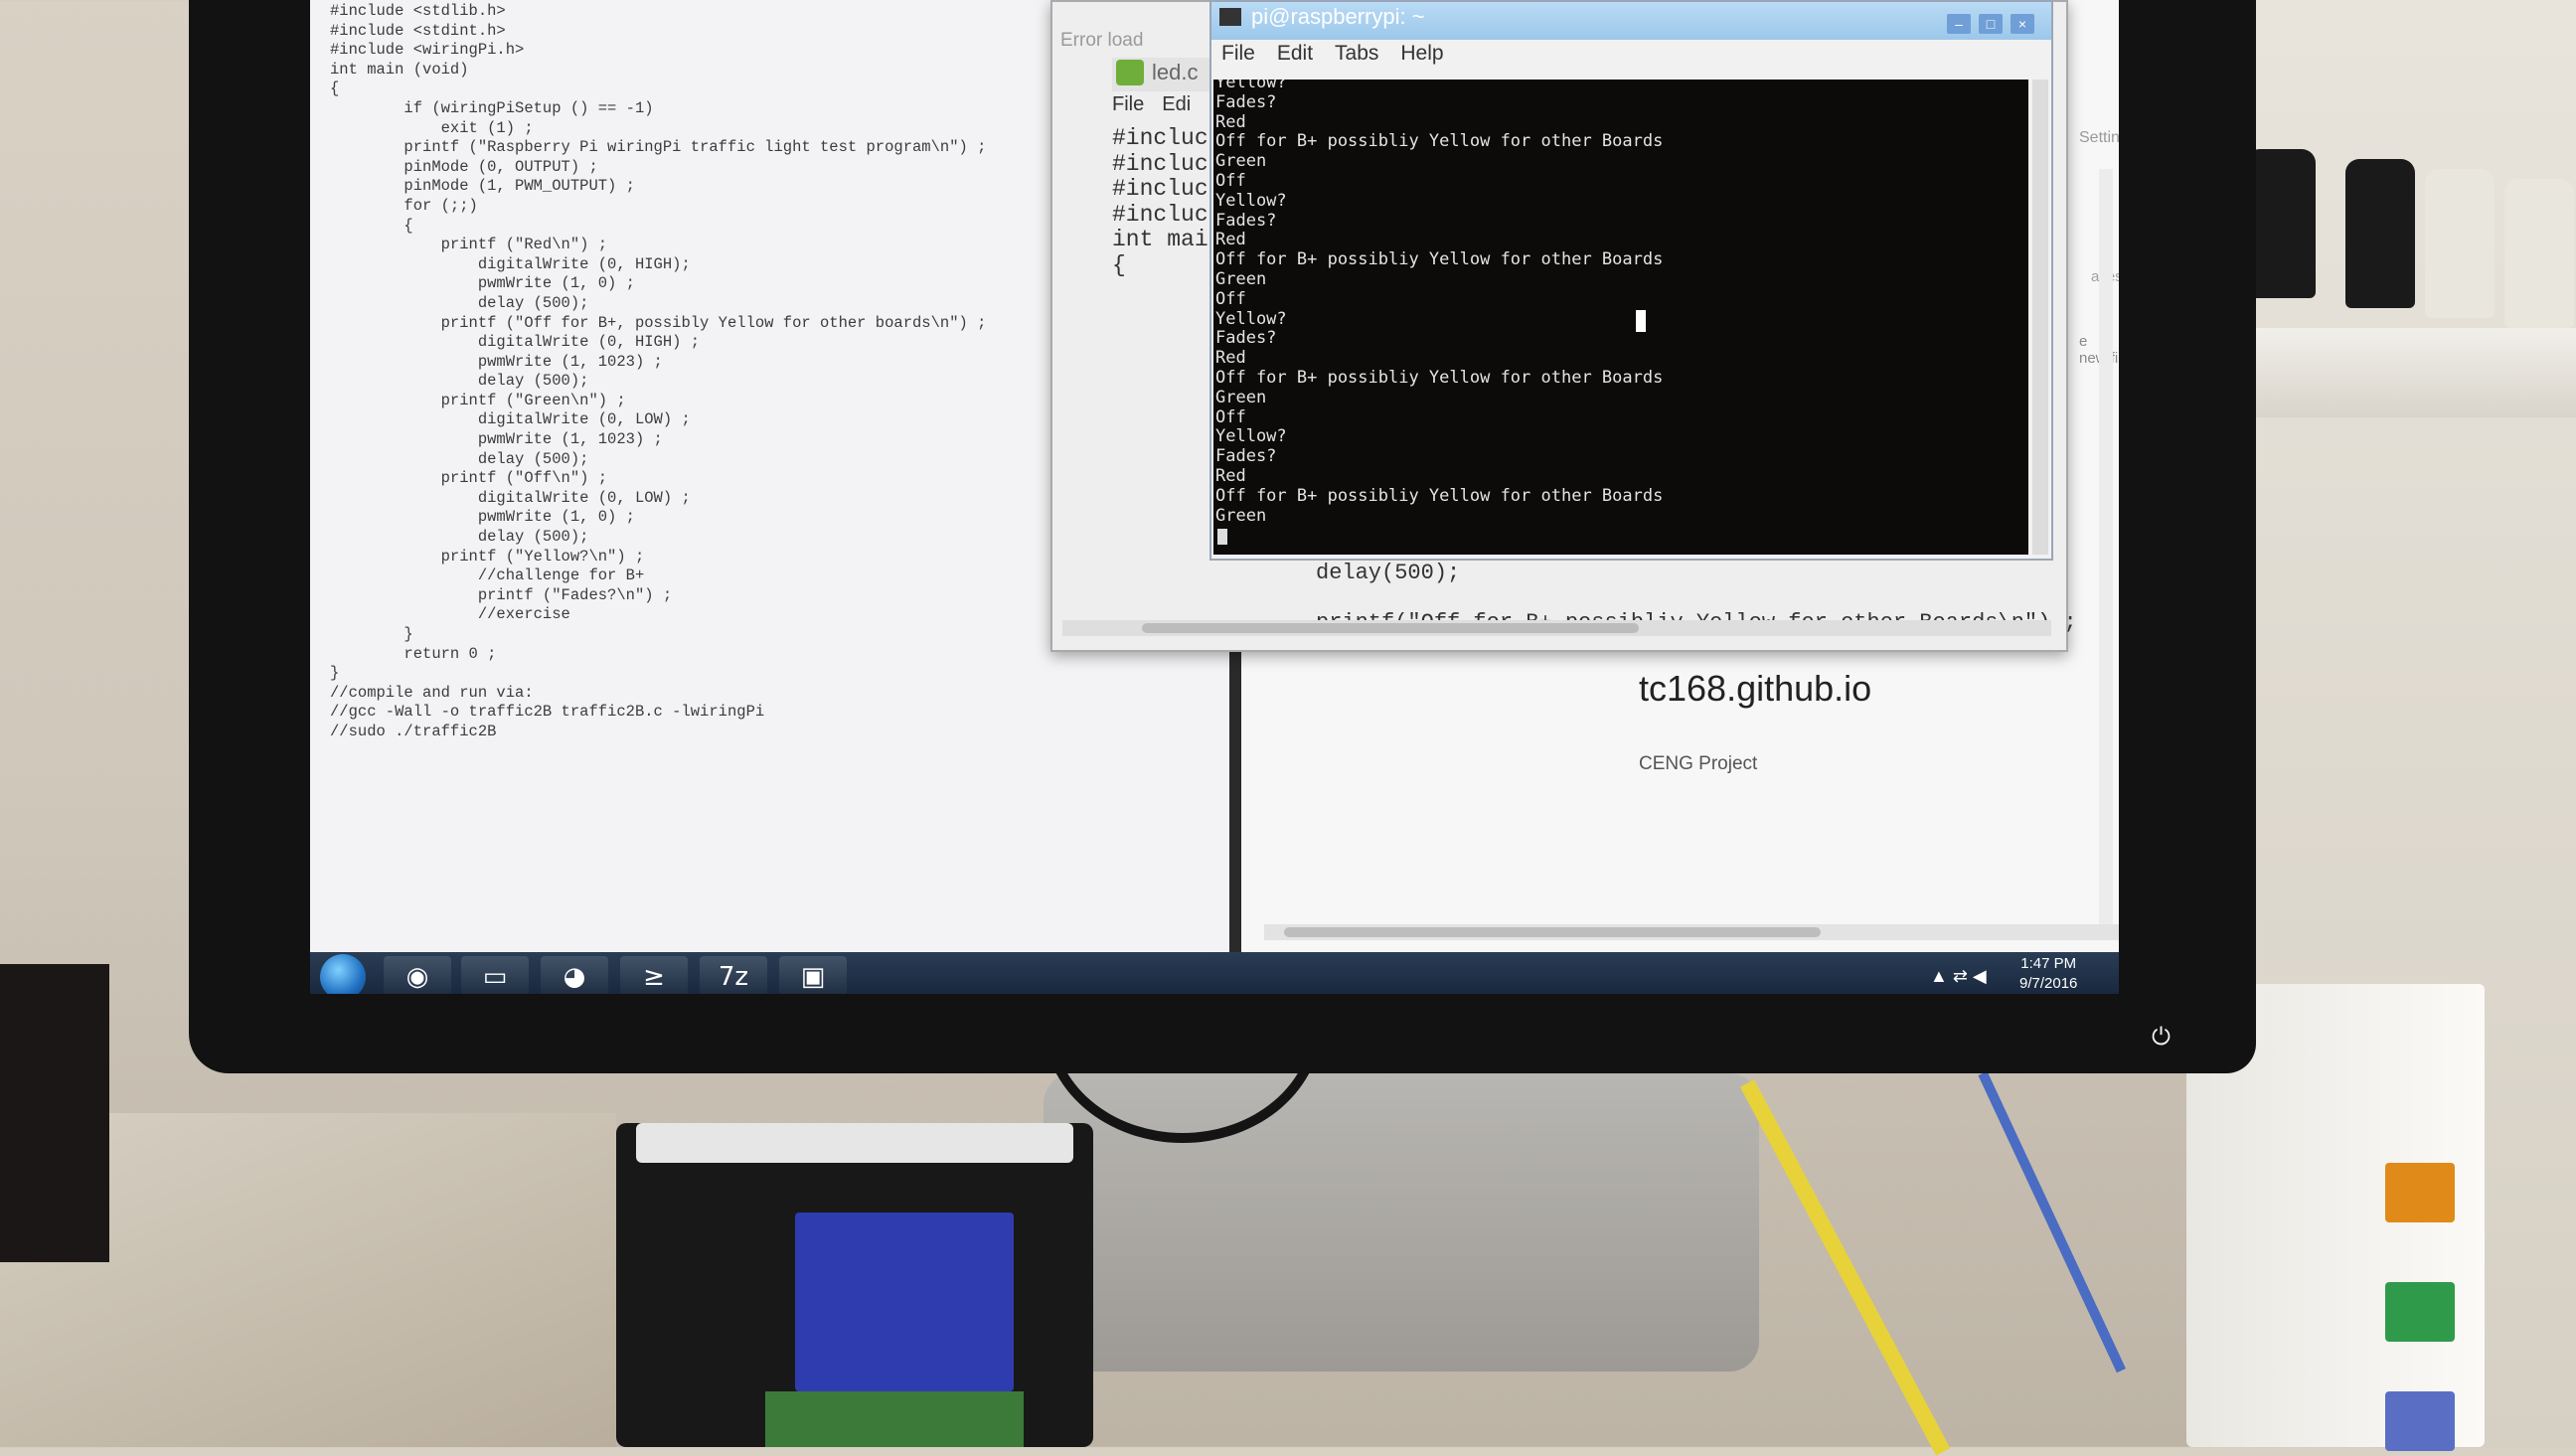 This screenshot has height=1456, width=2576. Describe the element at coordinates (343, 974) in the screenshot. I see `start-button` at that location.